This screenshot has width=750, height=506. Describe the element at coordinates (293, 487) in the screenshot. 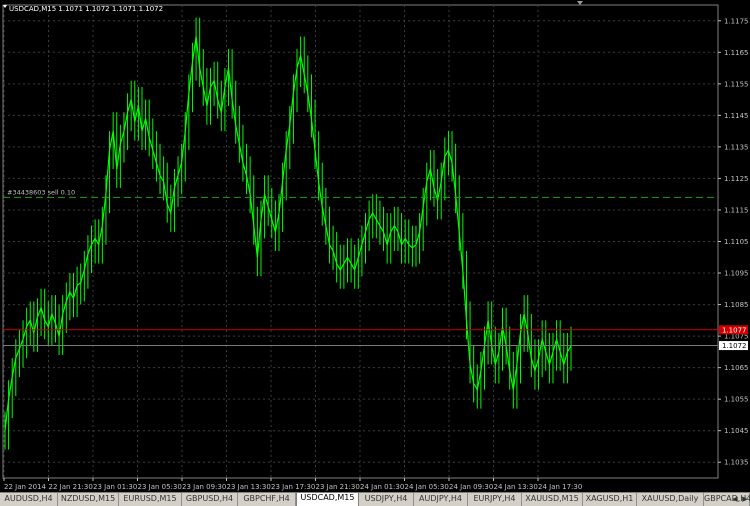

I see `x-tick-label: 23 Jan 17:30` at that location.